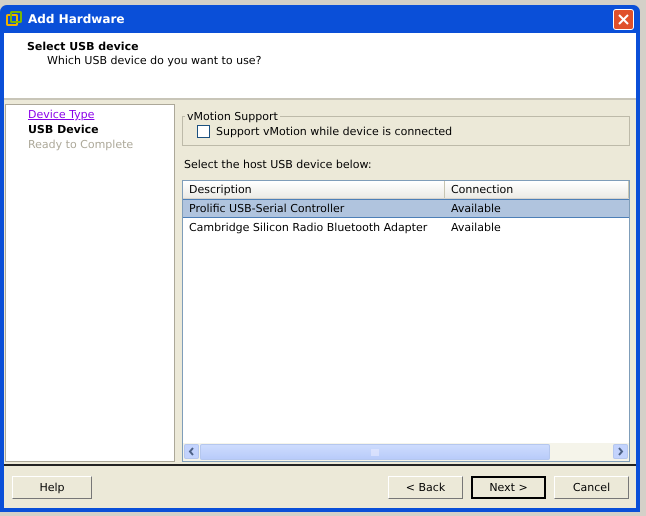 The height and width of the screenshot is (516, 646). What do you see at coordinates (406, 208) in the screenshot?
I see `table-row: Prolific USB-Serial Controller Available` at bounding box center [406, 208].